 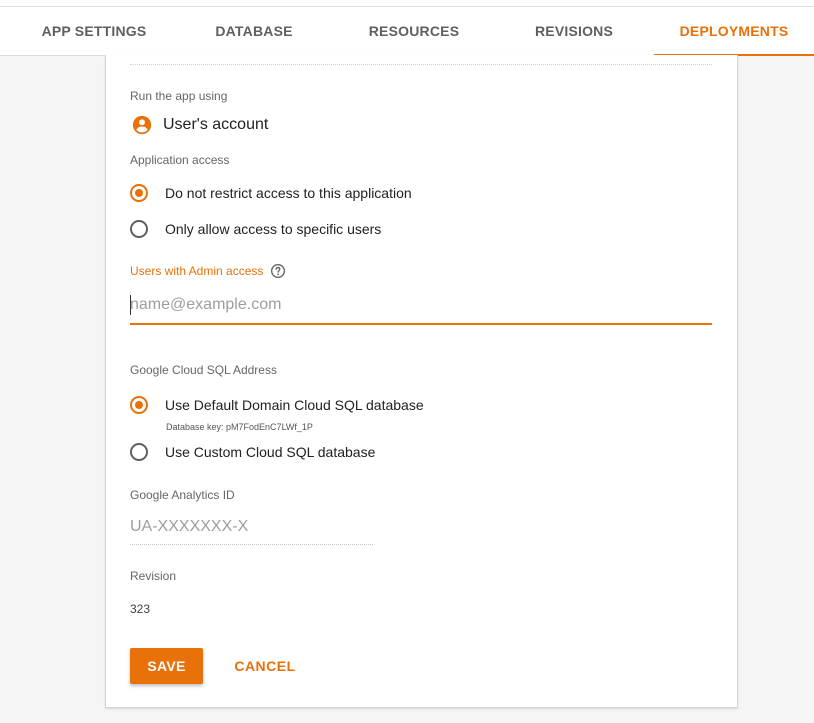 I want to click on run-as-row: User's account, so click(x=199, y=125).